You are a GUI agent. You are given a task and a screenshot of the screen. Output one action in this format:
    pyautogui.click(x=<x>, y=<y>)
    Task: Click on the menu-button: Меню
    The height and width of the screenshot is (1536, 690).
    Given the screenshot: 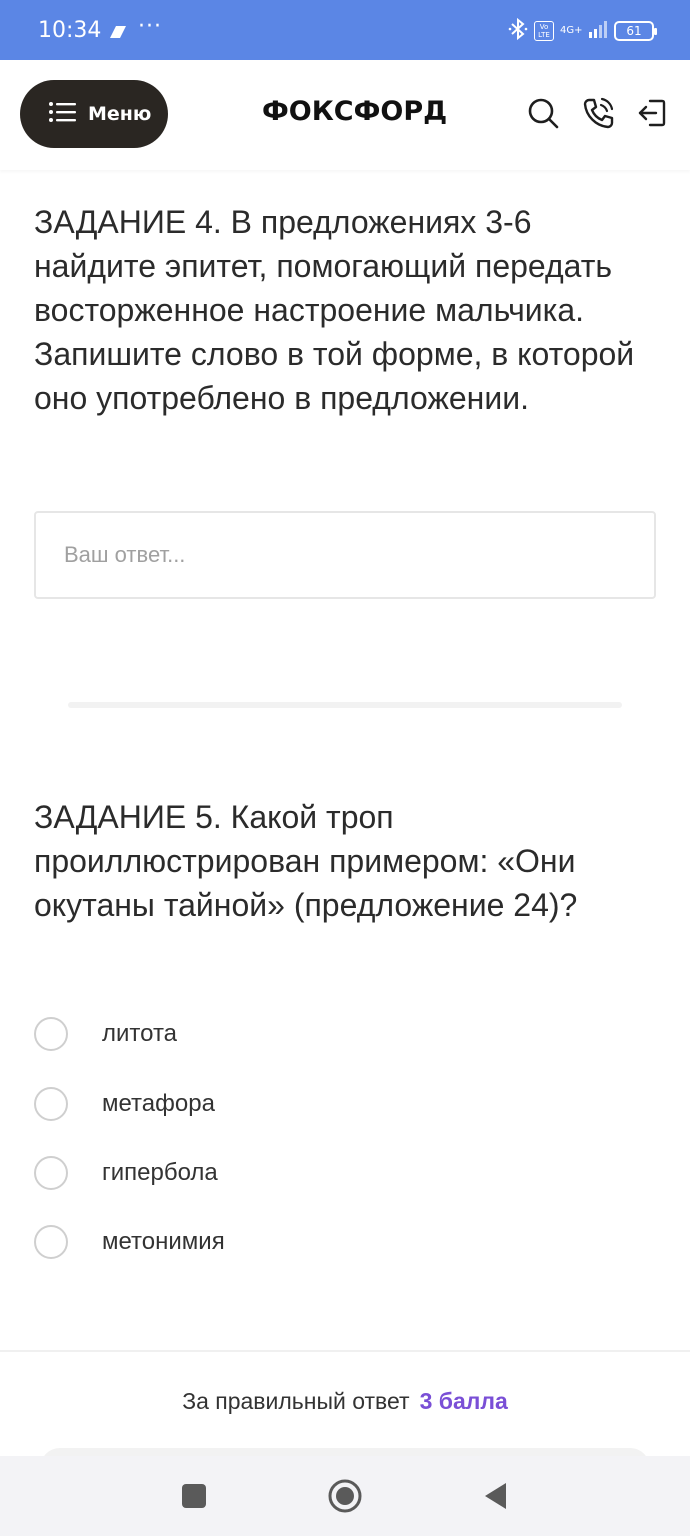 What is the action you would take?
    pyautogui.click(x=94, y=114)
    